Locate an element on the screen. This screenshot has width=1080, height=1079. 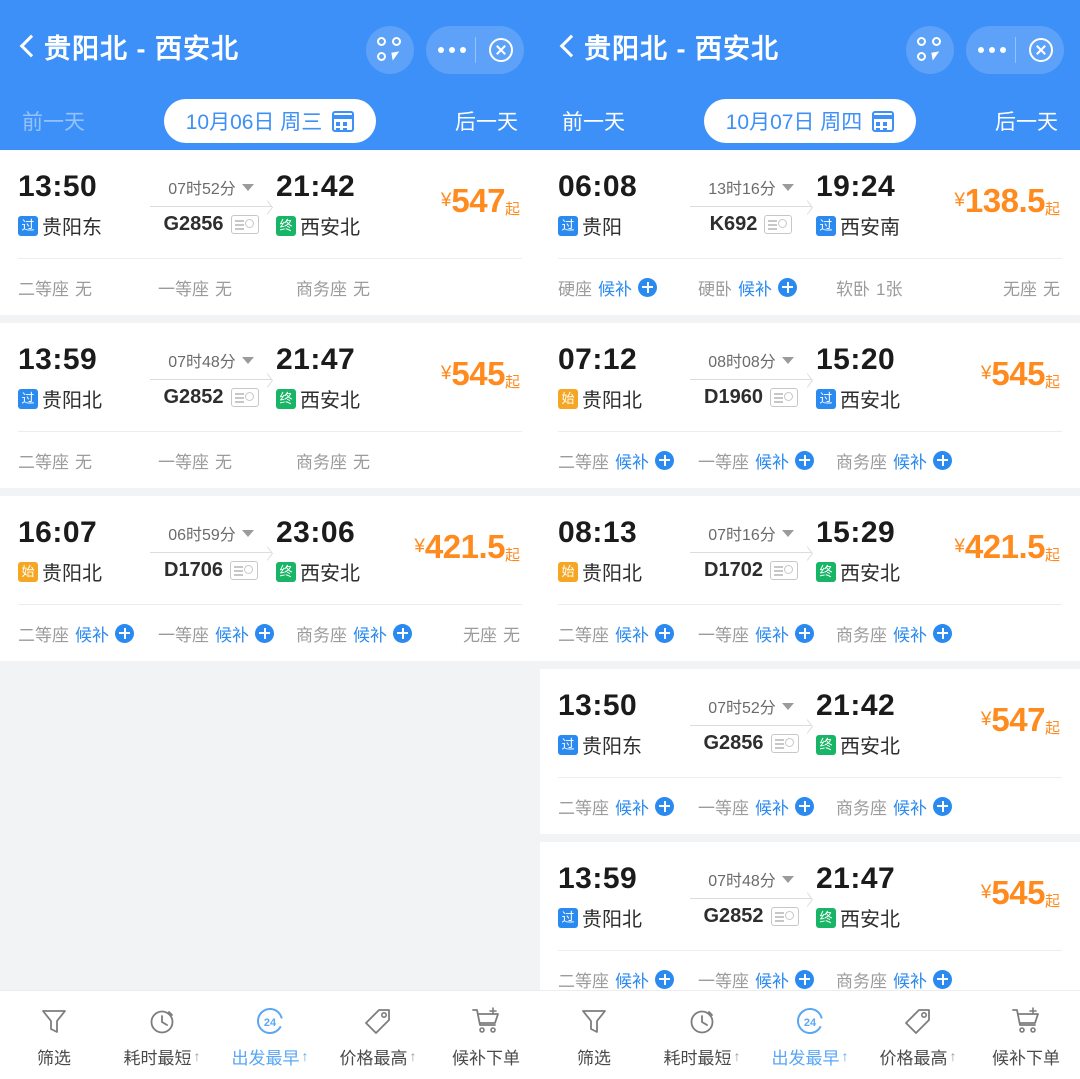
duration: 08时08分 is located at coordinates (751, 360).